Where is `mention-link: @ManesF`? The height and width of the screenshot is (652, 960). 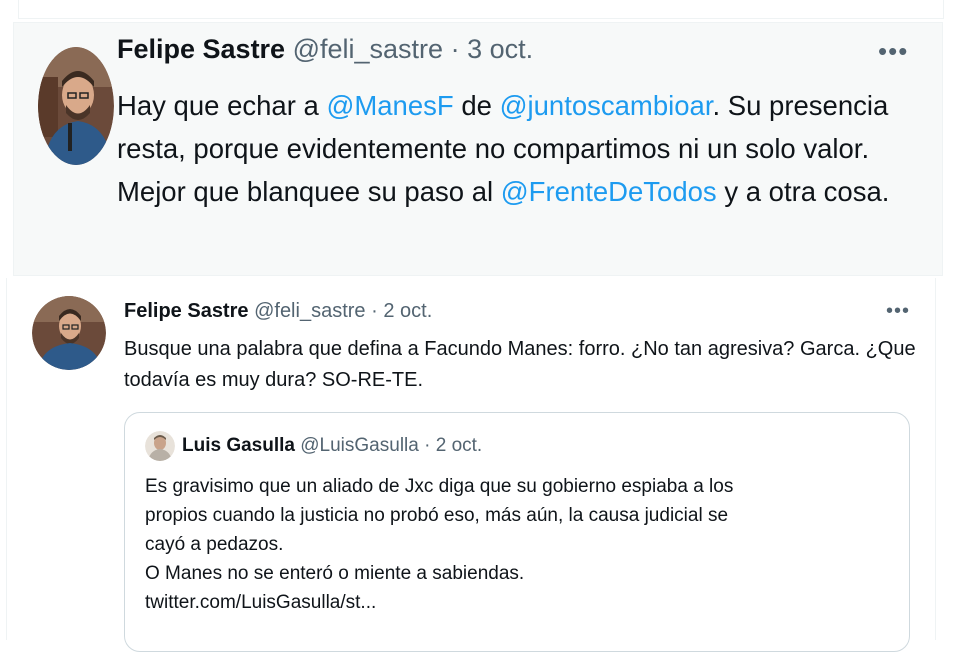 mention-link: @ManesF is located at coordinates (389, 105).